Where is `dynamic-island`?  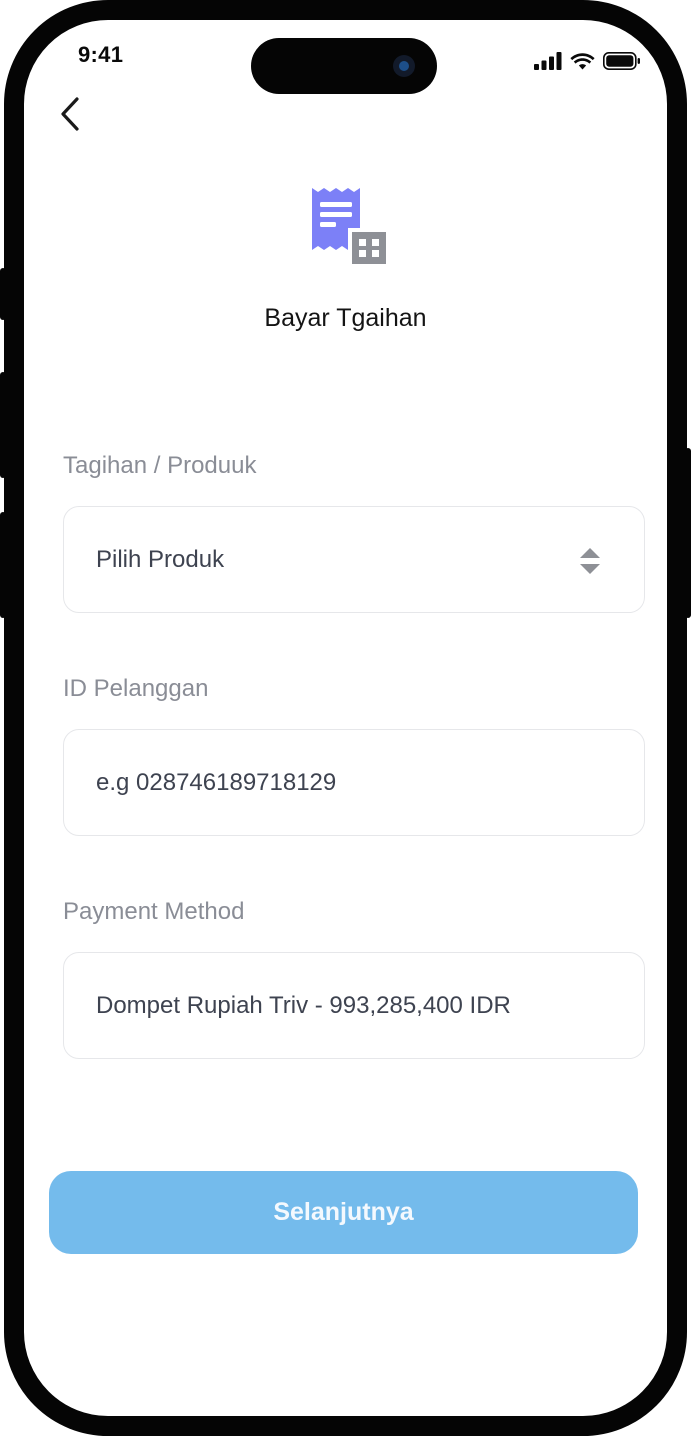 dynamic-island is located at coordinates (344, 66).